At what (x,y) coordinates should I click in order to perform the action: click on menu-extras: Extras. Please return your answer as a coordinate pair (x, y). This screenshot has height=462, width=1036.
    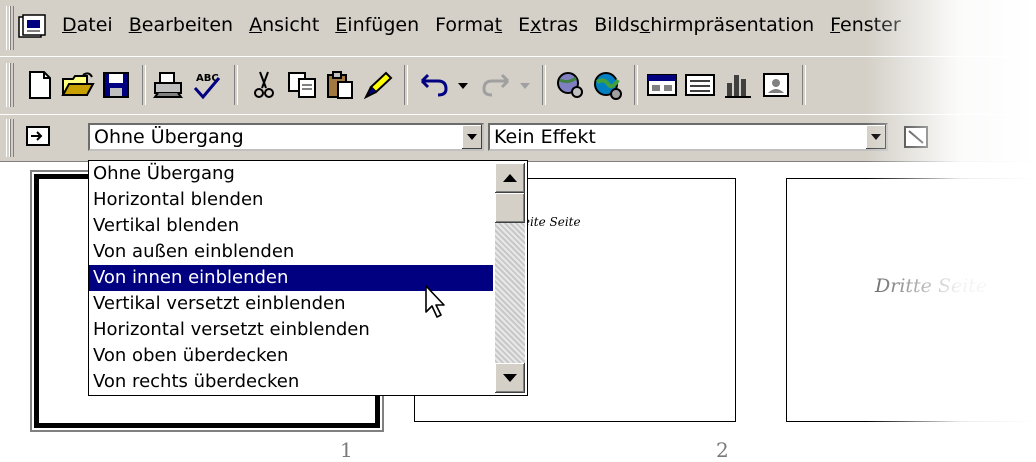
    Looking at the image, I should click on (548, 25).